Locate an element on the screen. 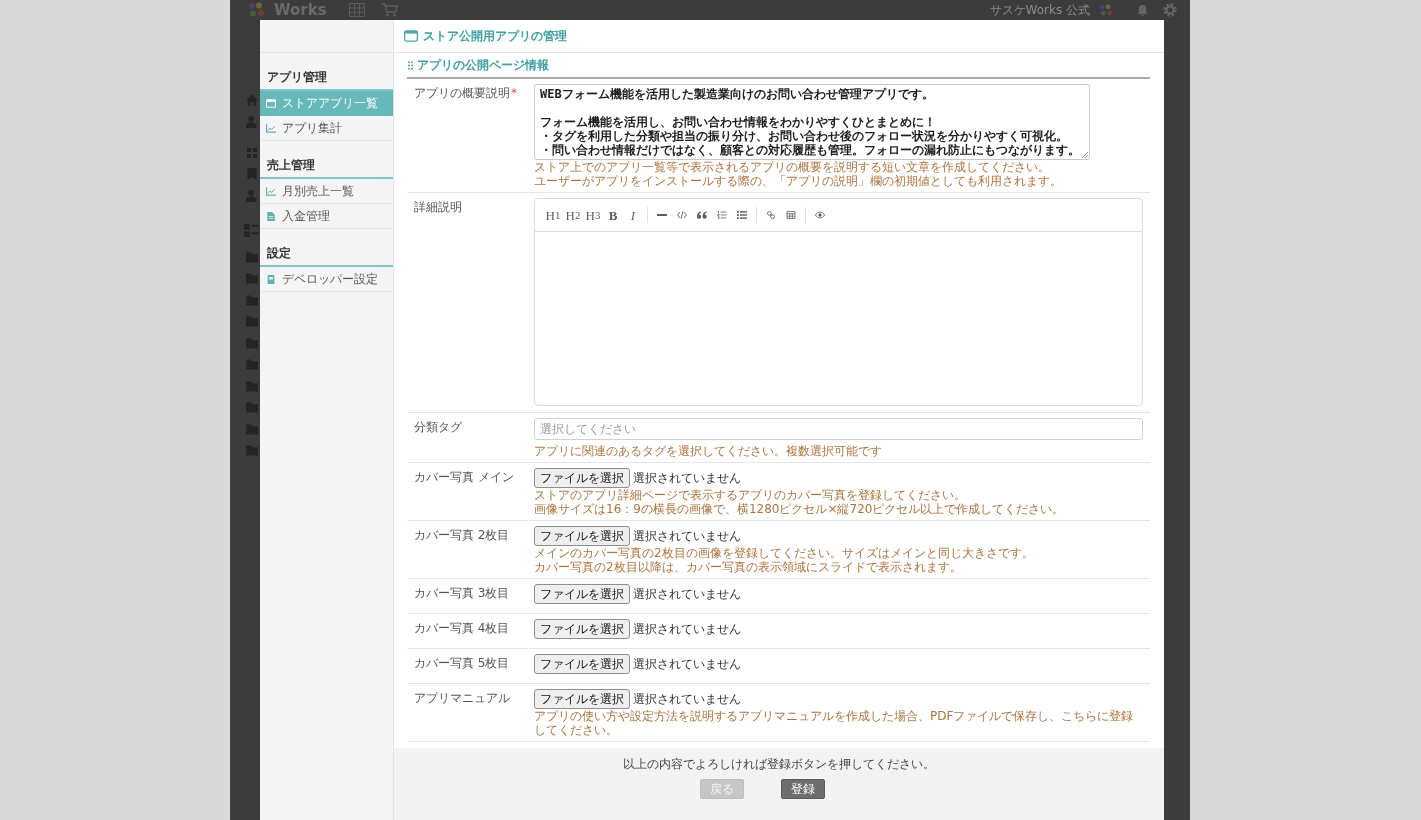 Image resolution: width=1421 pixels, height=820 pixels. account-name: サスケWorks 公式 is located at coordinates (1039, 10).